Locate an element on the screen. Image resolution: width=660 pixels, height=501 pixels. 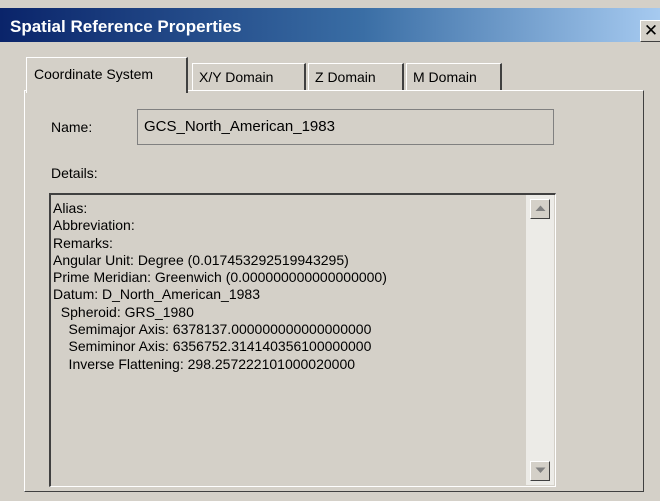
tab-label: M Domain is located at coordinates (445, 77).